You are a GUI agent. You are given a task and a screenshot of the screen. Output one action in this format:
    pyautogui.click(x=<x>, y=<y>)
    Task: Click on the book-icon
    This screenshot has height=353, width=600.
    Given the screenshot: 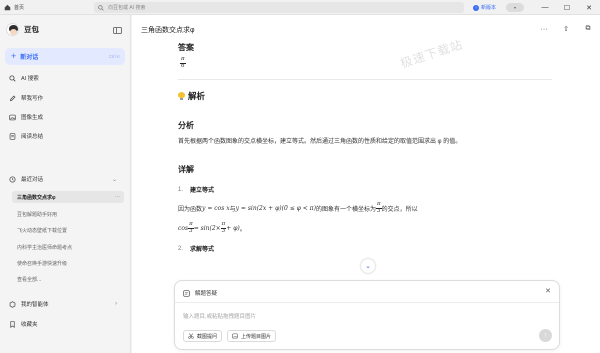 What is the action you would take?
    pyautogui.click(x=12, y=136)
    